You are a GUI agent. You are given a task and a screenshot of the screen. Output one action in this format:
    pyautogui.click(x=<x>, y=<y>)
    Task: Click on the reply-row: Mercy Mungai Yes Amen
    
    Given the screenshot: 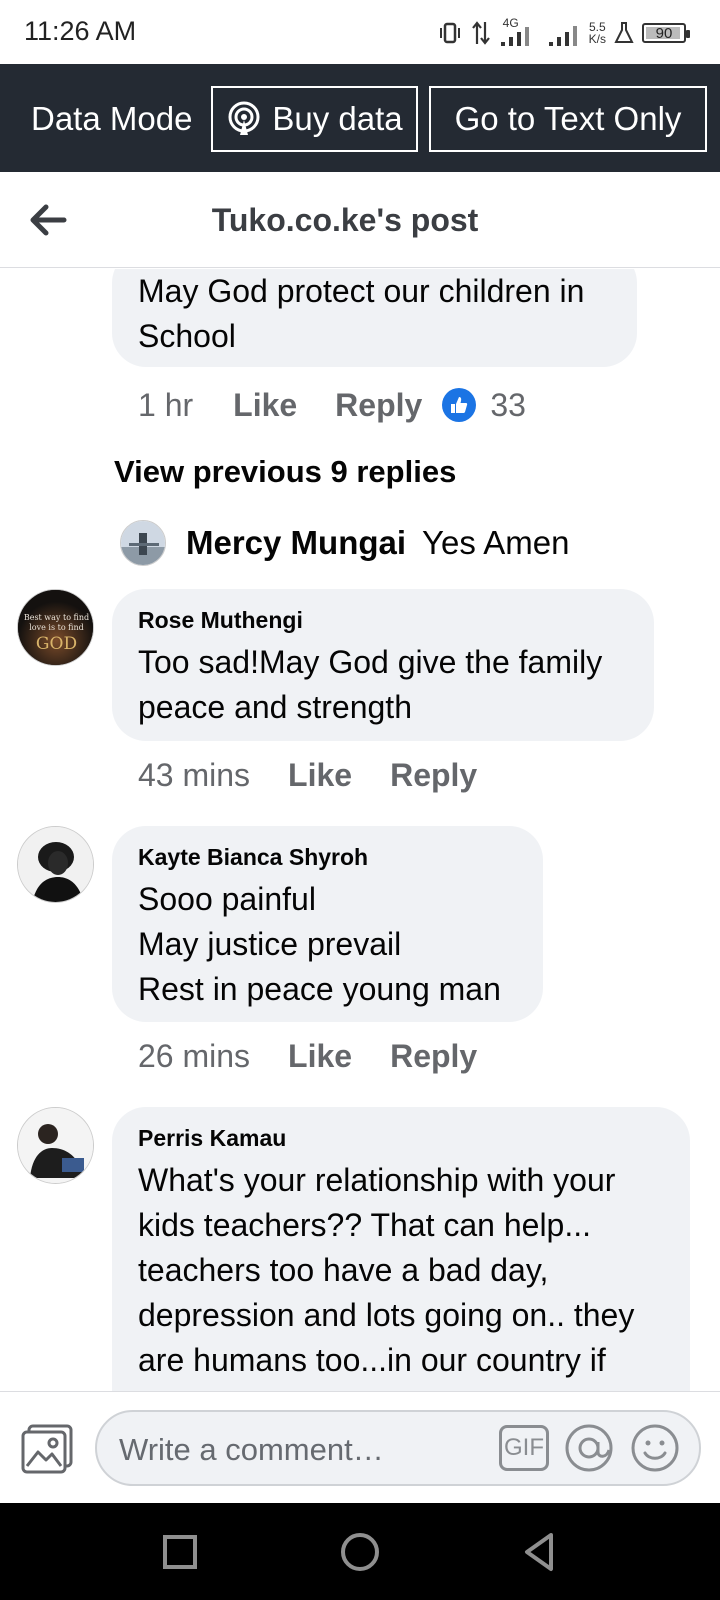 What is the action you would take?
    pyautogui.click(x=344, y=543)
    